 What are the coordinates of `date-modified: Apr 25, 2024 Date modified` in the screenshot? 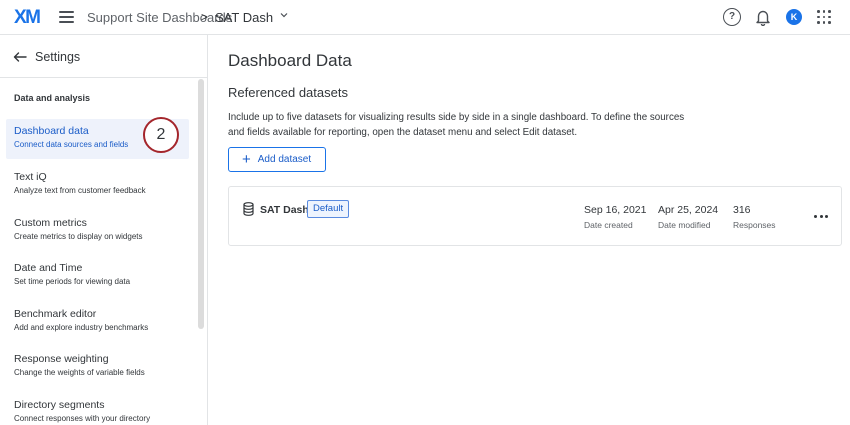 It's located at (688, 217).